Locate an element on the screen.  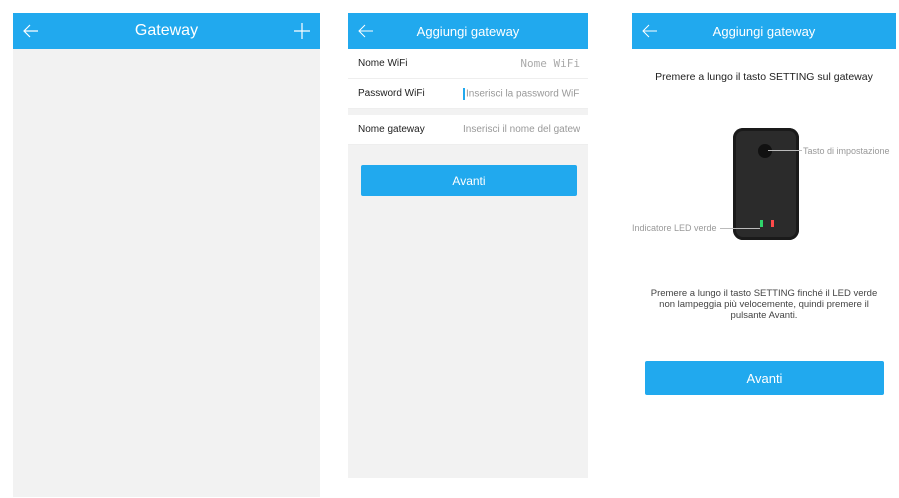
wifi-name-label: Nome WiFi is located at coordinates (383, 63).